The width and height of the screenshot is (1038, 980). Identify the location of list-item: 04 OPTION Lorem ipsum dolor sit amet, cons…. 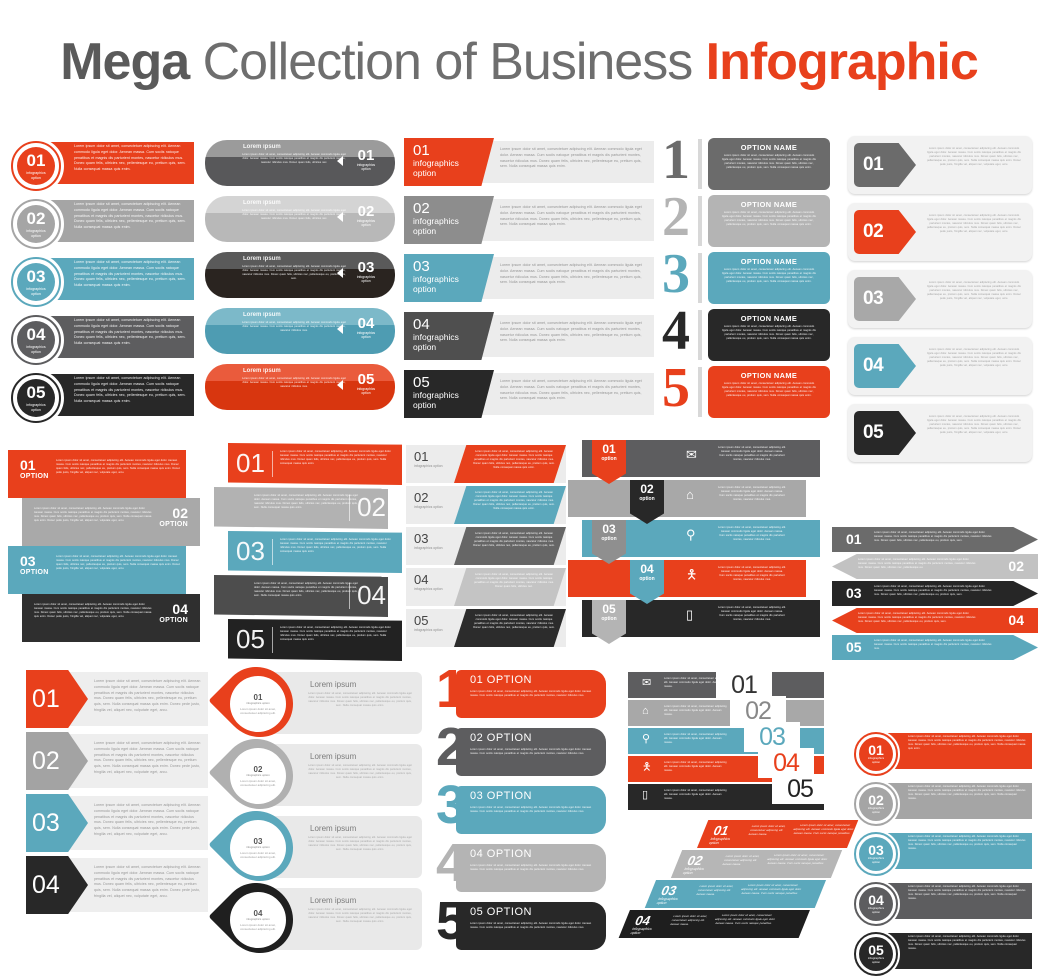
(104, 618).